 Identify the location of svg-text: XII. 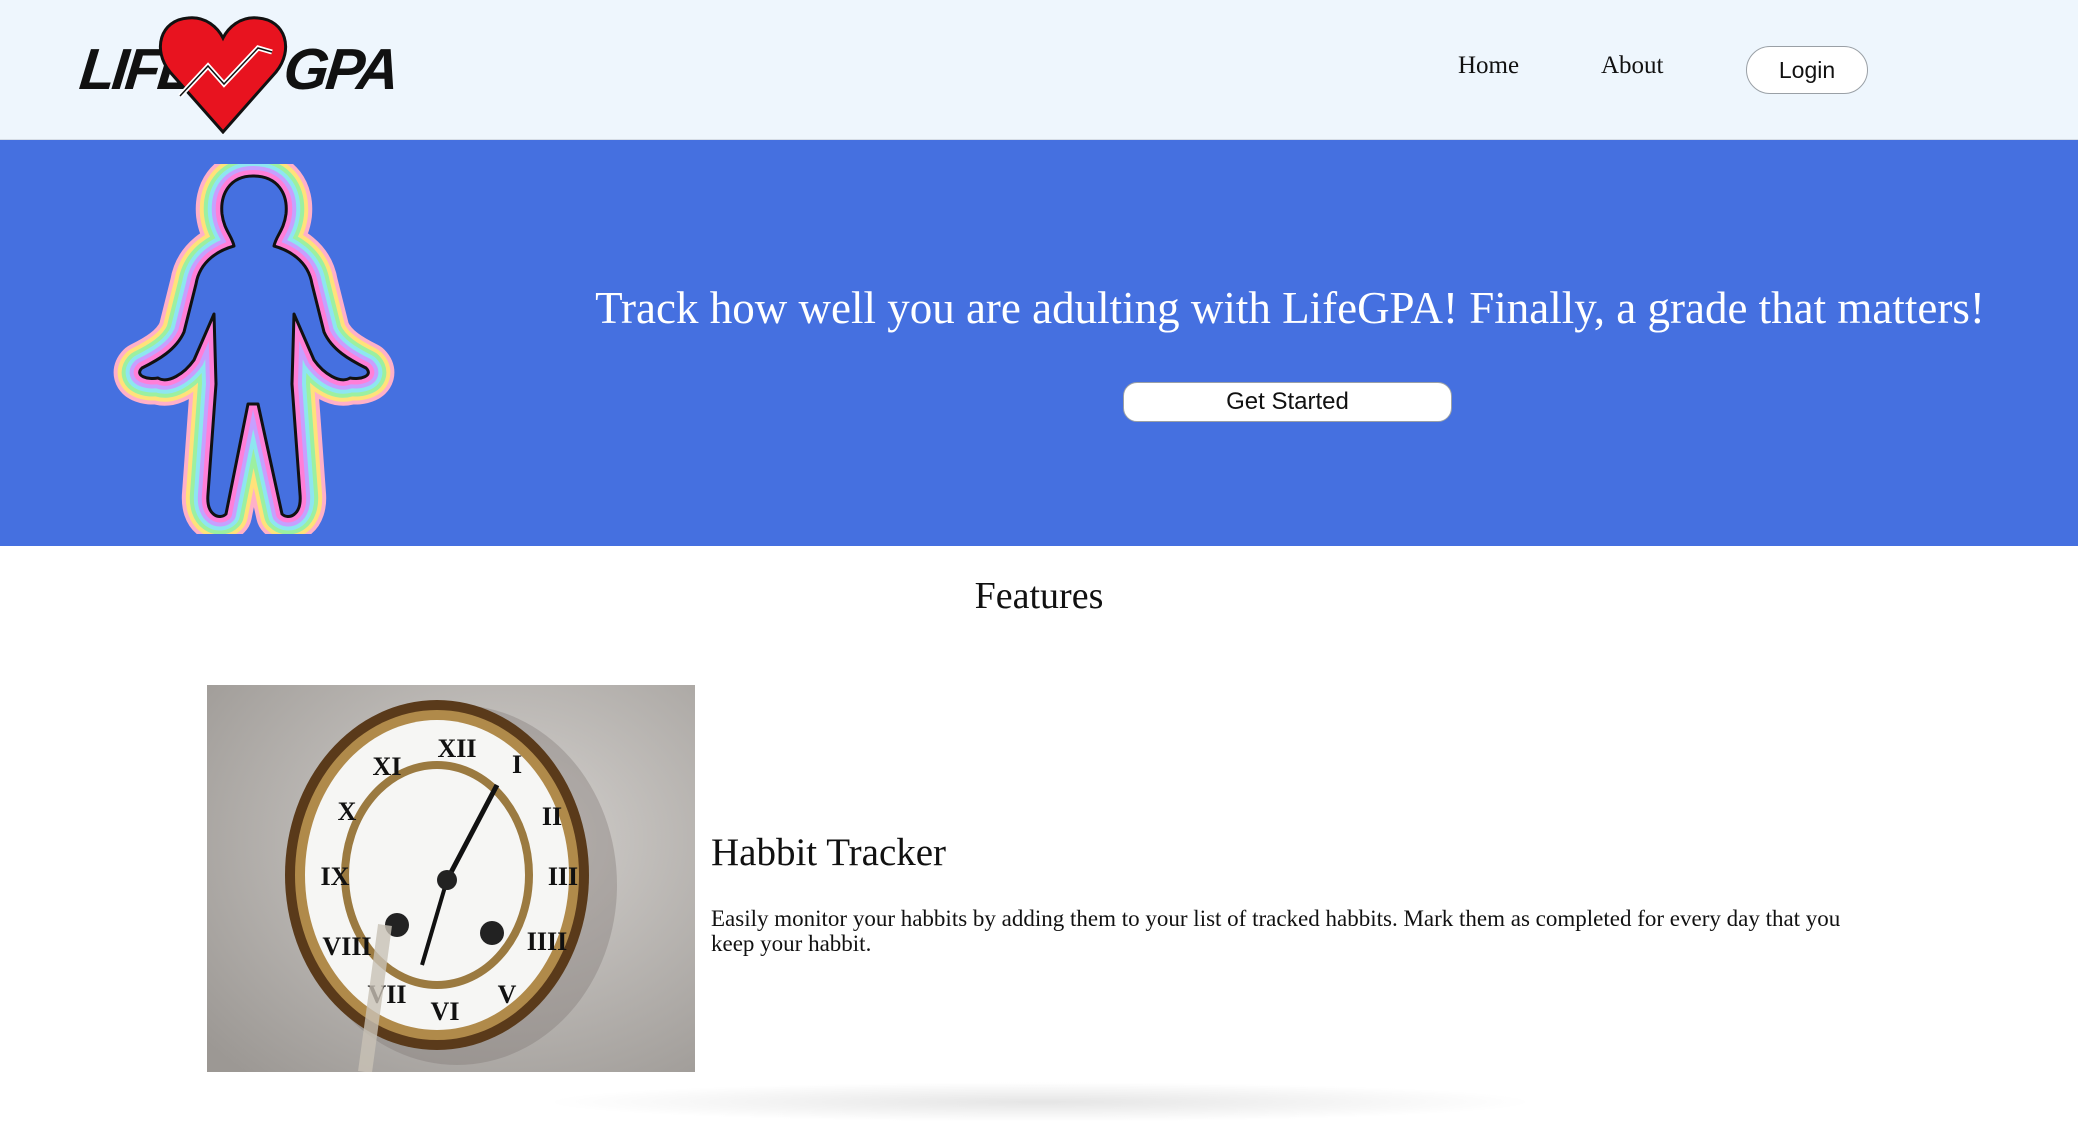
(456, 748).